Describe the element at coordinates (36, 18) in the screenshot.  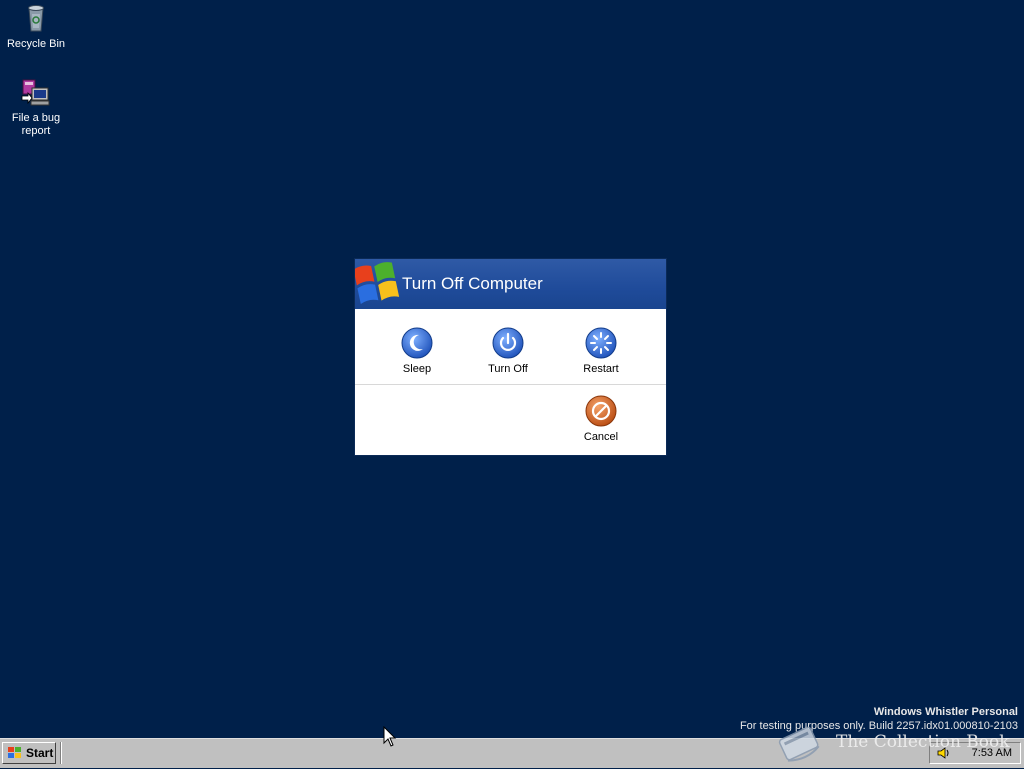
I see `recycle-bin-icon` at that location.